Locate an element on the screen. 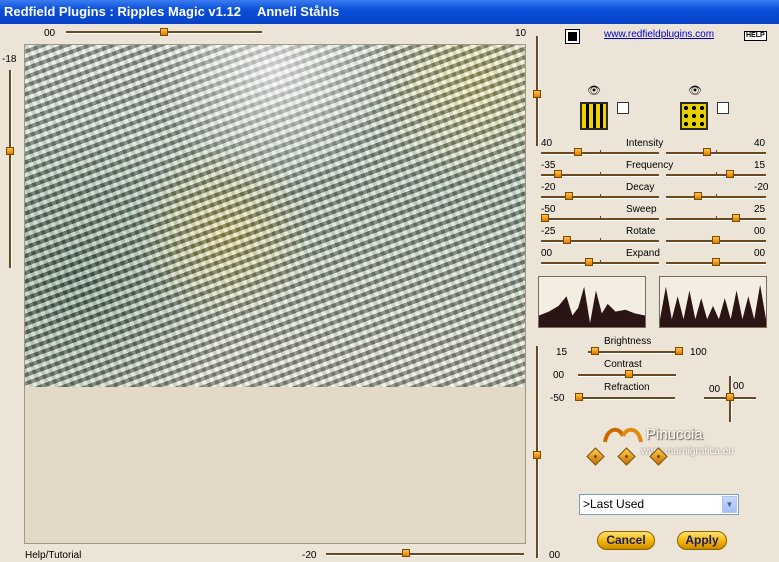  bottom-slider-thumb is located at coordinates (406, 553).